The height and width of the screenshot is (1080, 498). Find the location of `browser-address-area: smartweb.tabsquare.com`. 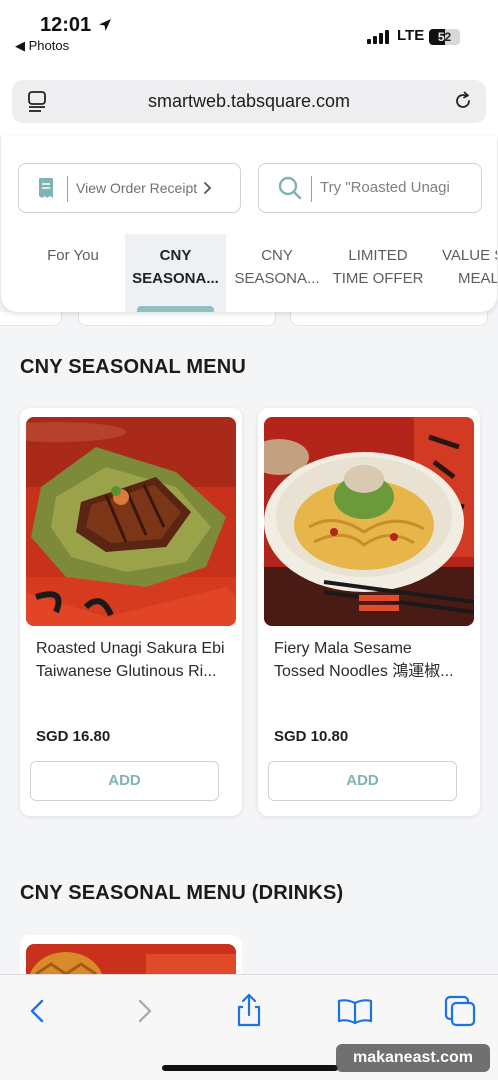

browser-address-area: smartweb.tabsquare.com is located at coordinates (249, 99).